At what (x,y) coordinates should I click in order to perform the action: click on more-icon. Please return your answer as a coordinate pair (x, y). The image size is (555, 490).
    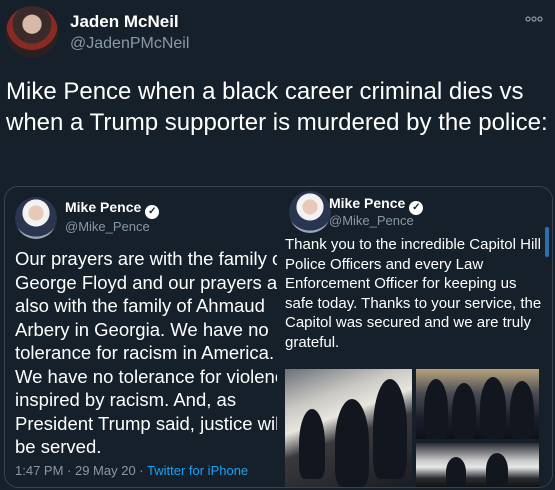
    Looking at the image, I should click on (534, 19).